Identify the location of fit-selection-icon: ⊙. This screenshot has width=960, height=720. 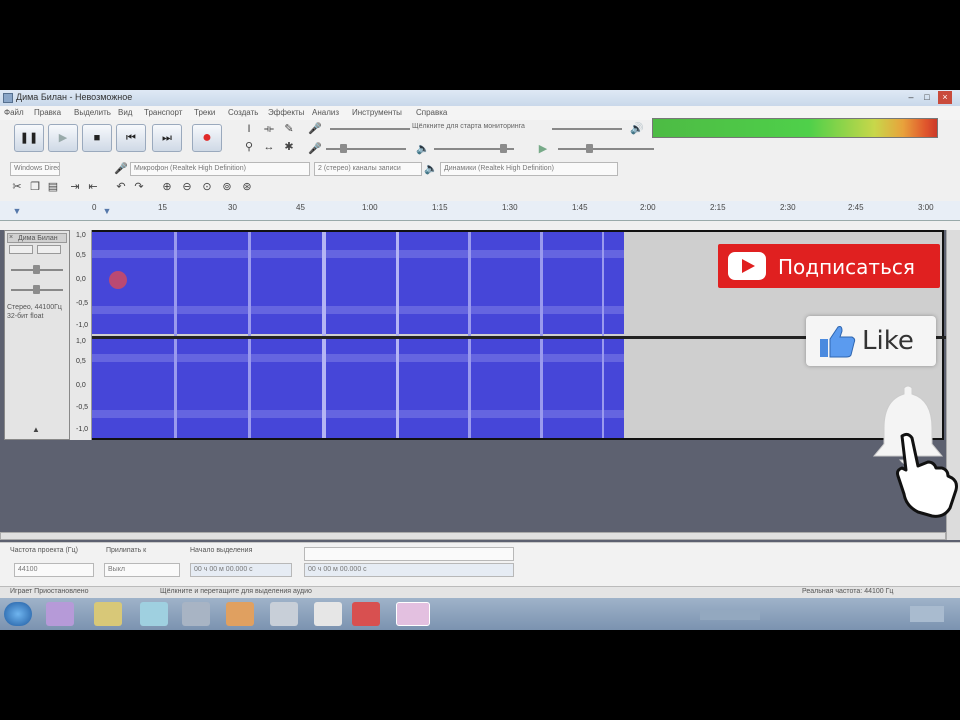
(207, 187).